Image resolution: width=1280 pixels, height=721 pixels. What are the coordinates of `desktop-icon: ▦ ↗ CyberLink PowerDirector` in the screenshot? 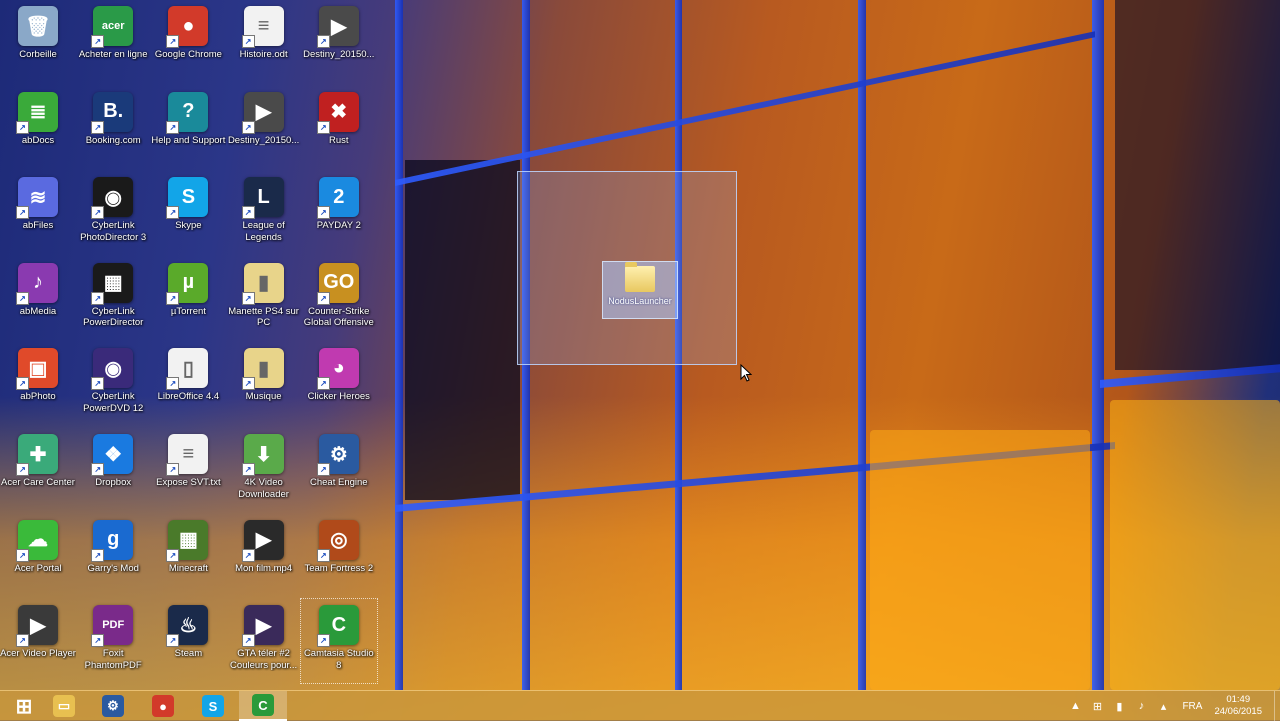 It's located at (113, 299).